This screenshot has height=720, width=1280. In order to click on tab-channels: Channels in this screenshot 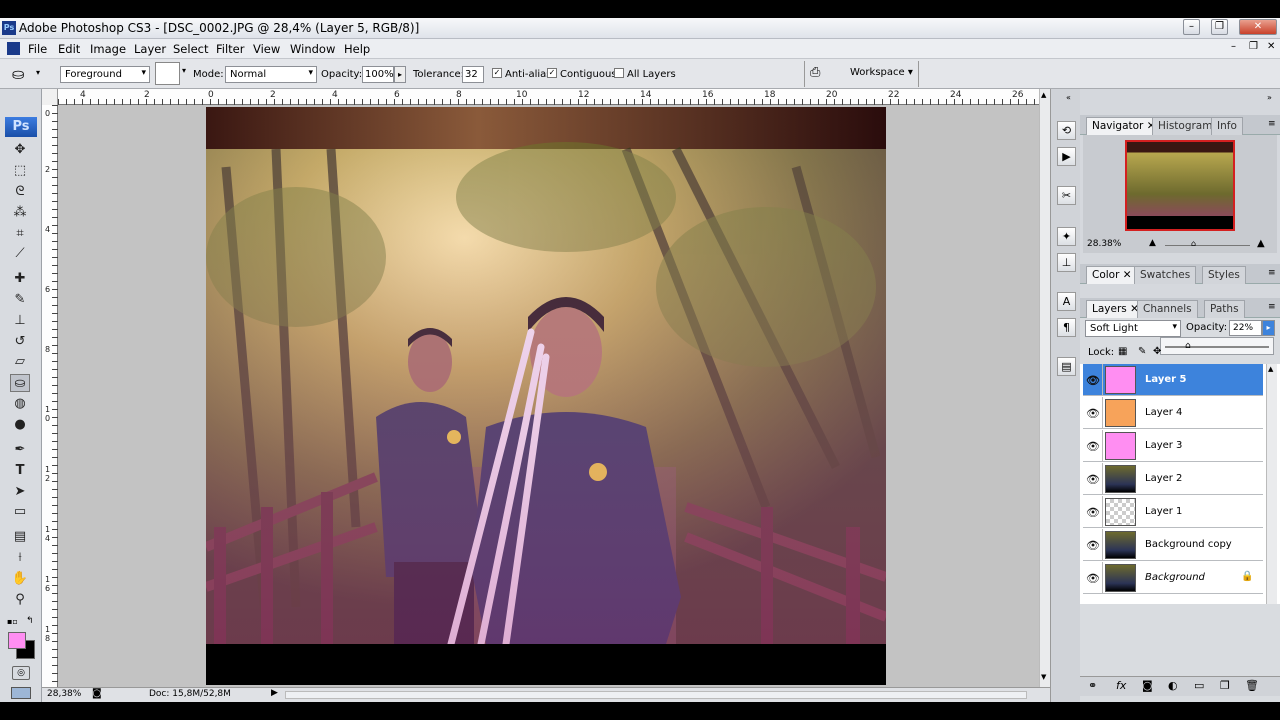, I will do `click(1167, 309)`.